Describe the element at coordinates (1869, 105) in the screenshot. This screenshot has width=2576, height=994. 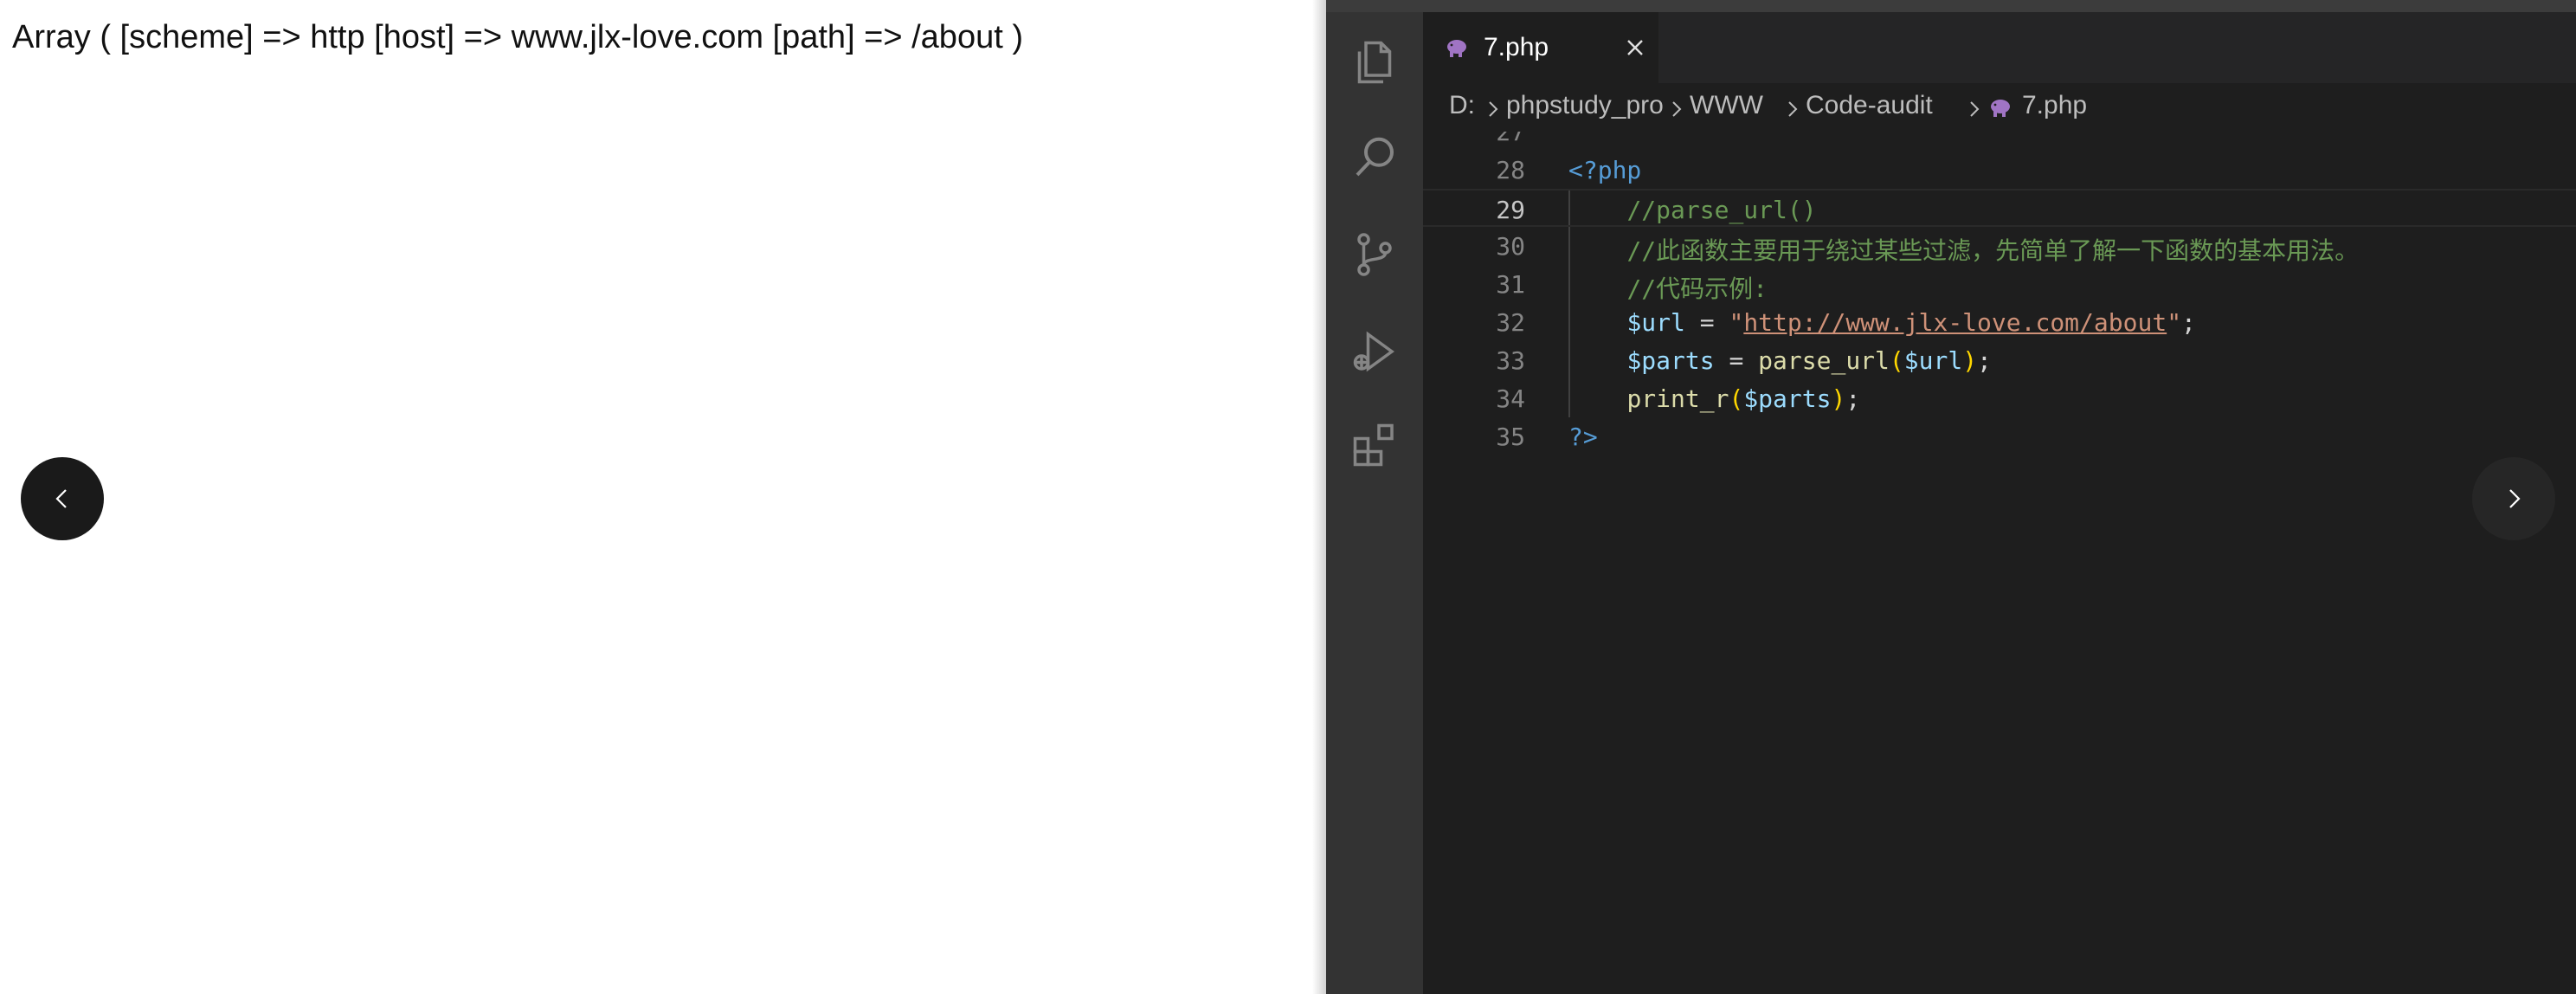
I see `breadcrumb-item-code-audit: Code-audit` at that location.